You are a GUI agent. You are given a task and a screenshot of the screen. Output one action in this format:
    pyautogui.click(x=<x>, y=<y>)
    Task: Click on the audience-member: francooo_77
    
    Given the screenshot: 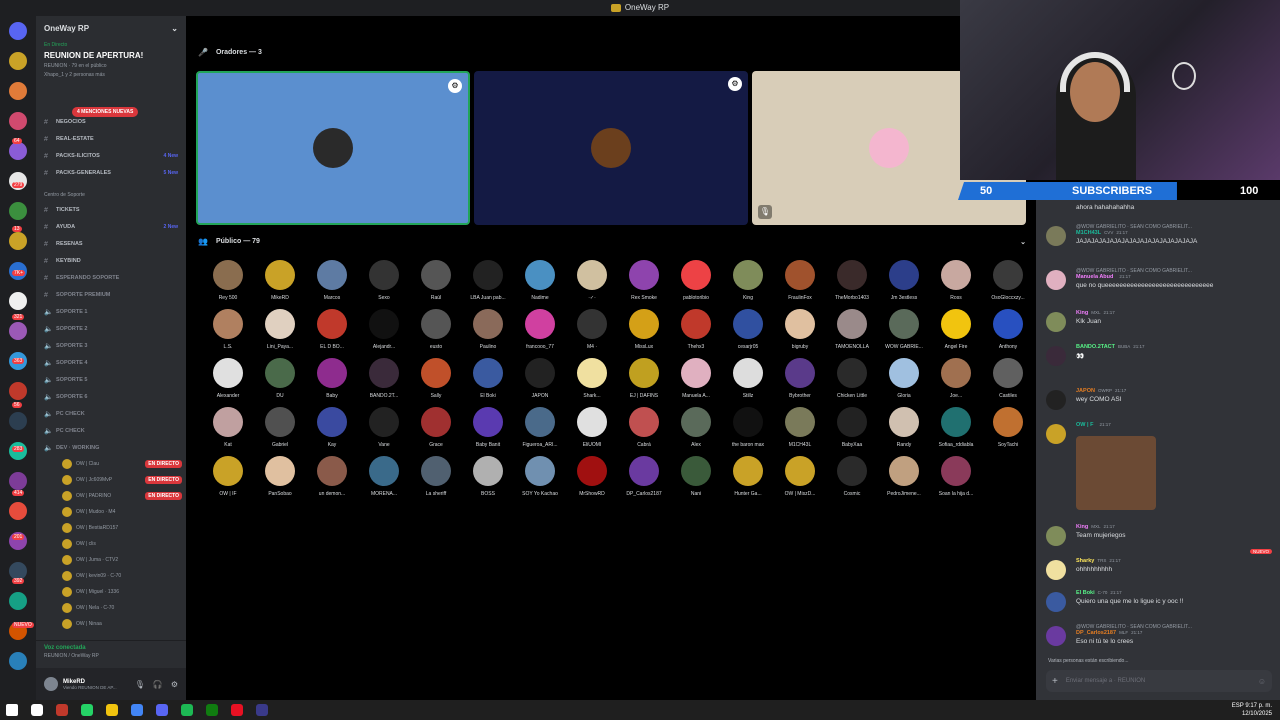 What is the action you would take?
    pyautogui.click(x=540, y=329)
    